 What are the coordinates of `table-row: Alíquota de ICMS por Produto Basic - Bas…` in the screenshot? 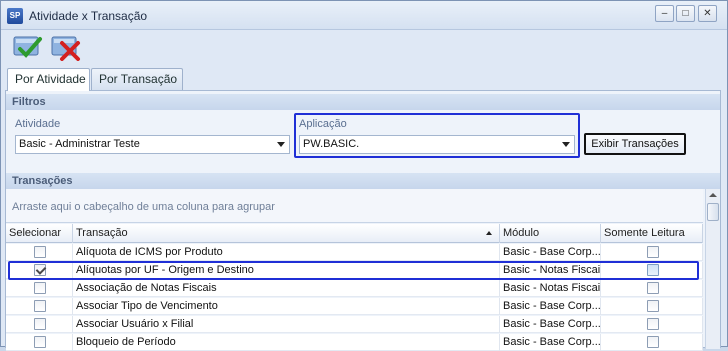 It's located at (354, 252).